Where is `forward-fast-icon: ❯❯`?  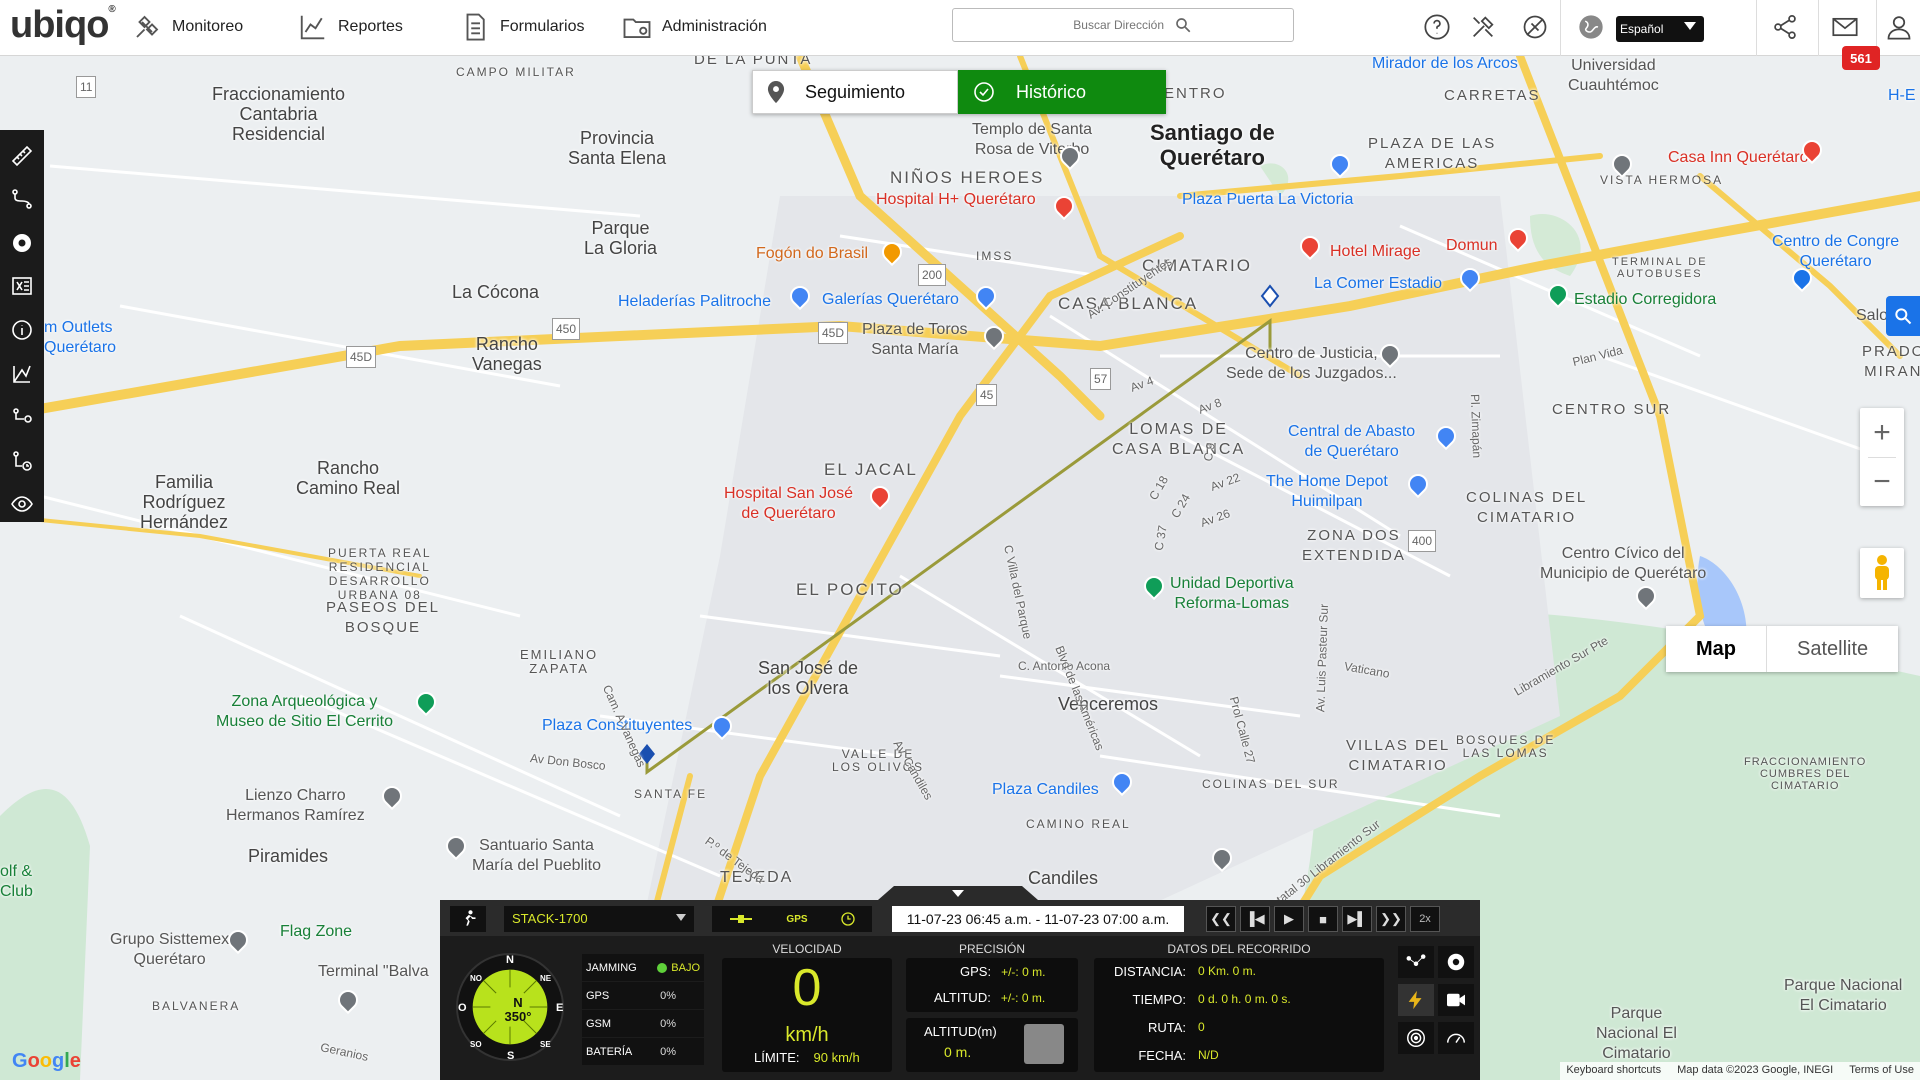 forward-fast-icon: ❯❯ is located at coordinates (1391, 919).